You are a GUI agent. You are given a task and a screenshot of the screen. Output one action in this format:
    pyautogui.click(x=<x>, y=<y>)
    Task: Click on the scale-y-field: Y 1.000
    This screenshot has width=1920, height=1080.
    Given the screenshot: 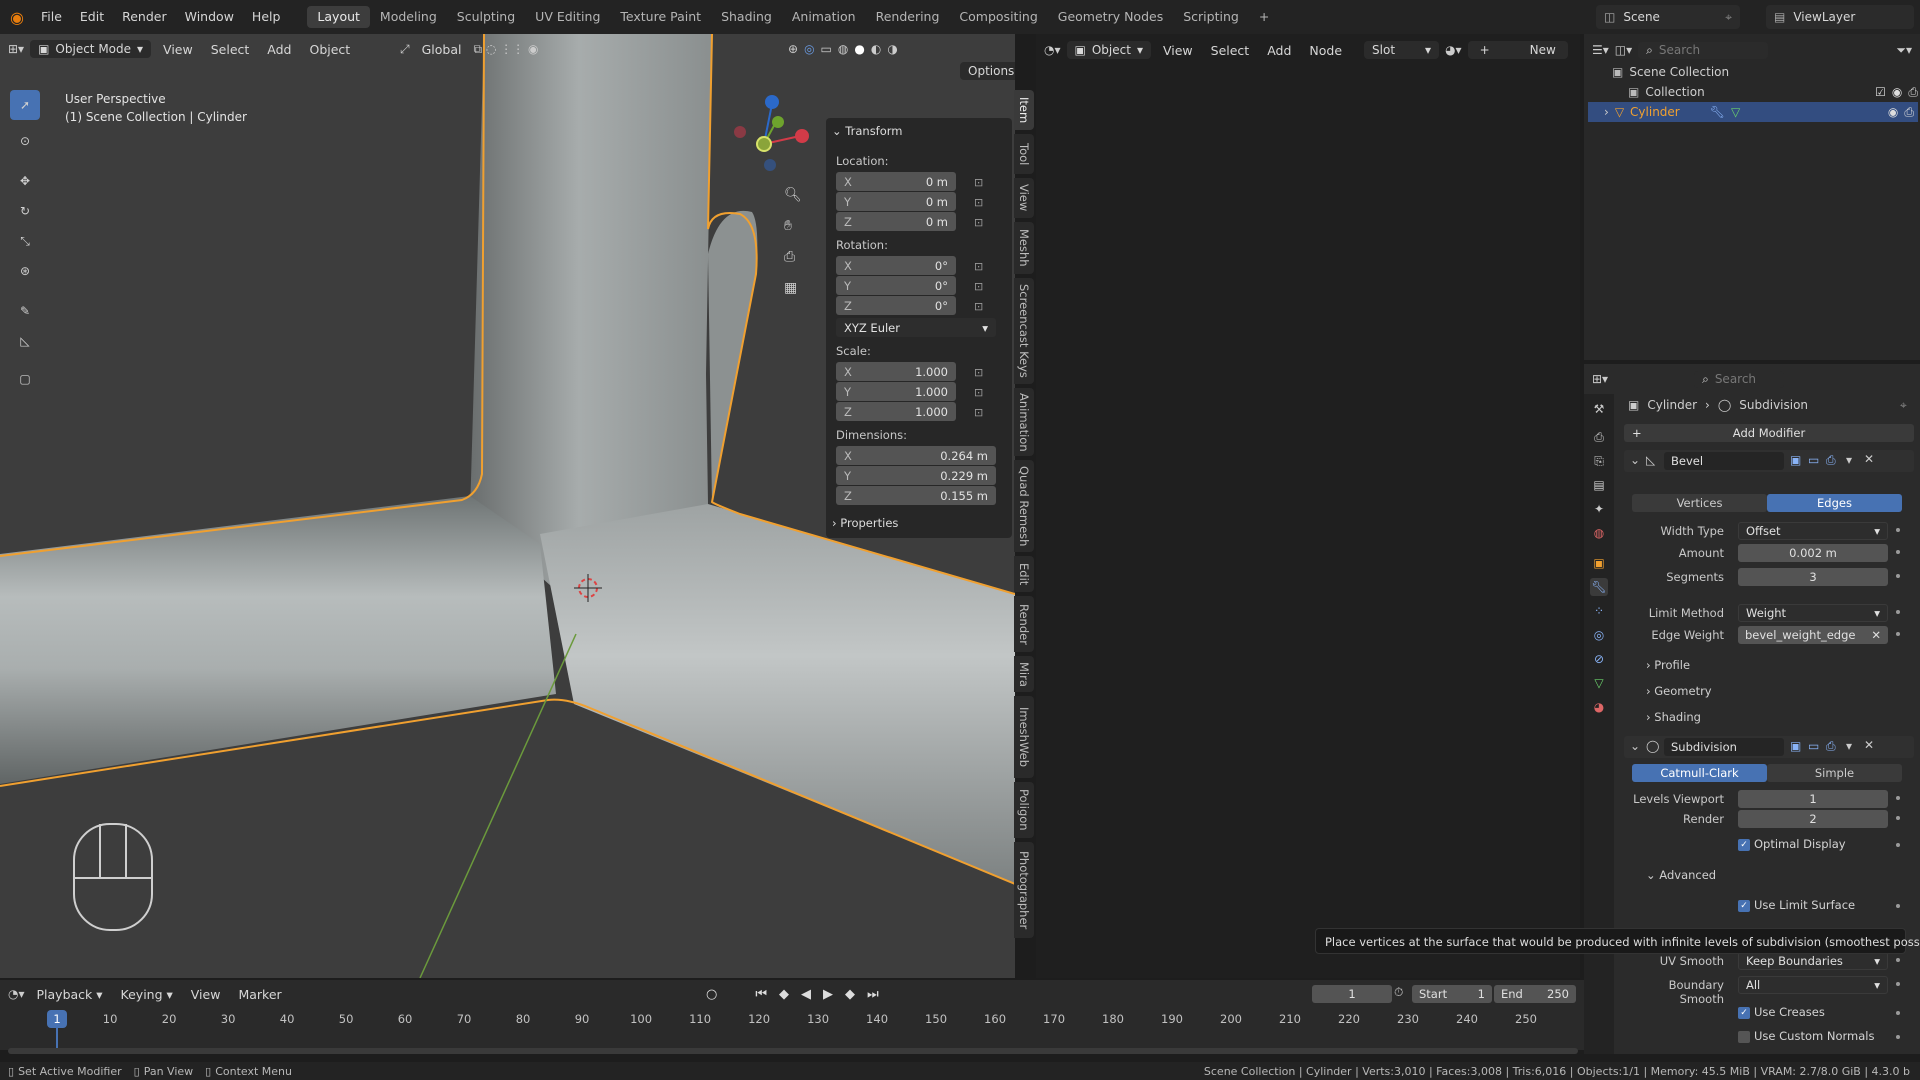 What is the action you would take?
    pyautogui.click(x=896, y=391)
    